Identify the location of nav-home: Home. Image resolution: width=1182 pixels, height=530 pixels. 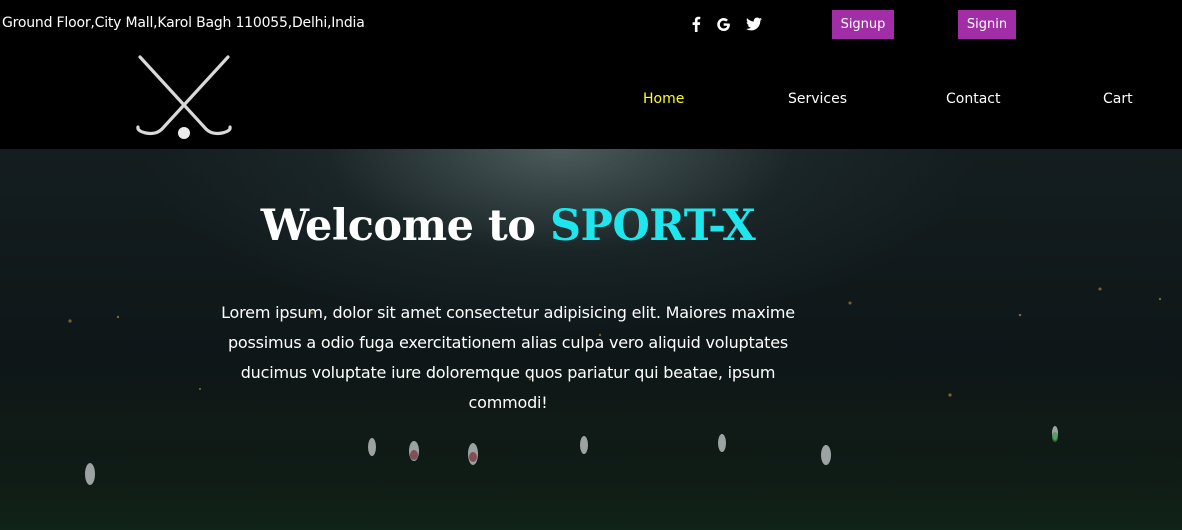
(663, 99).